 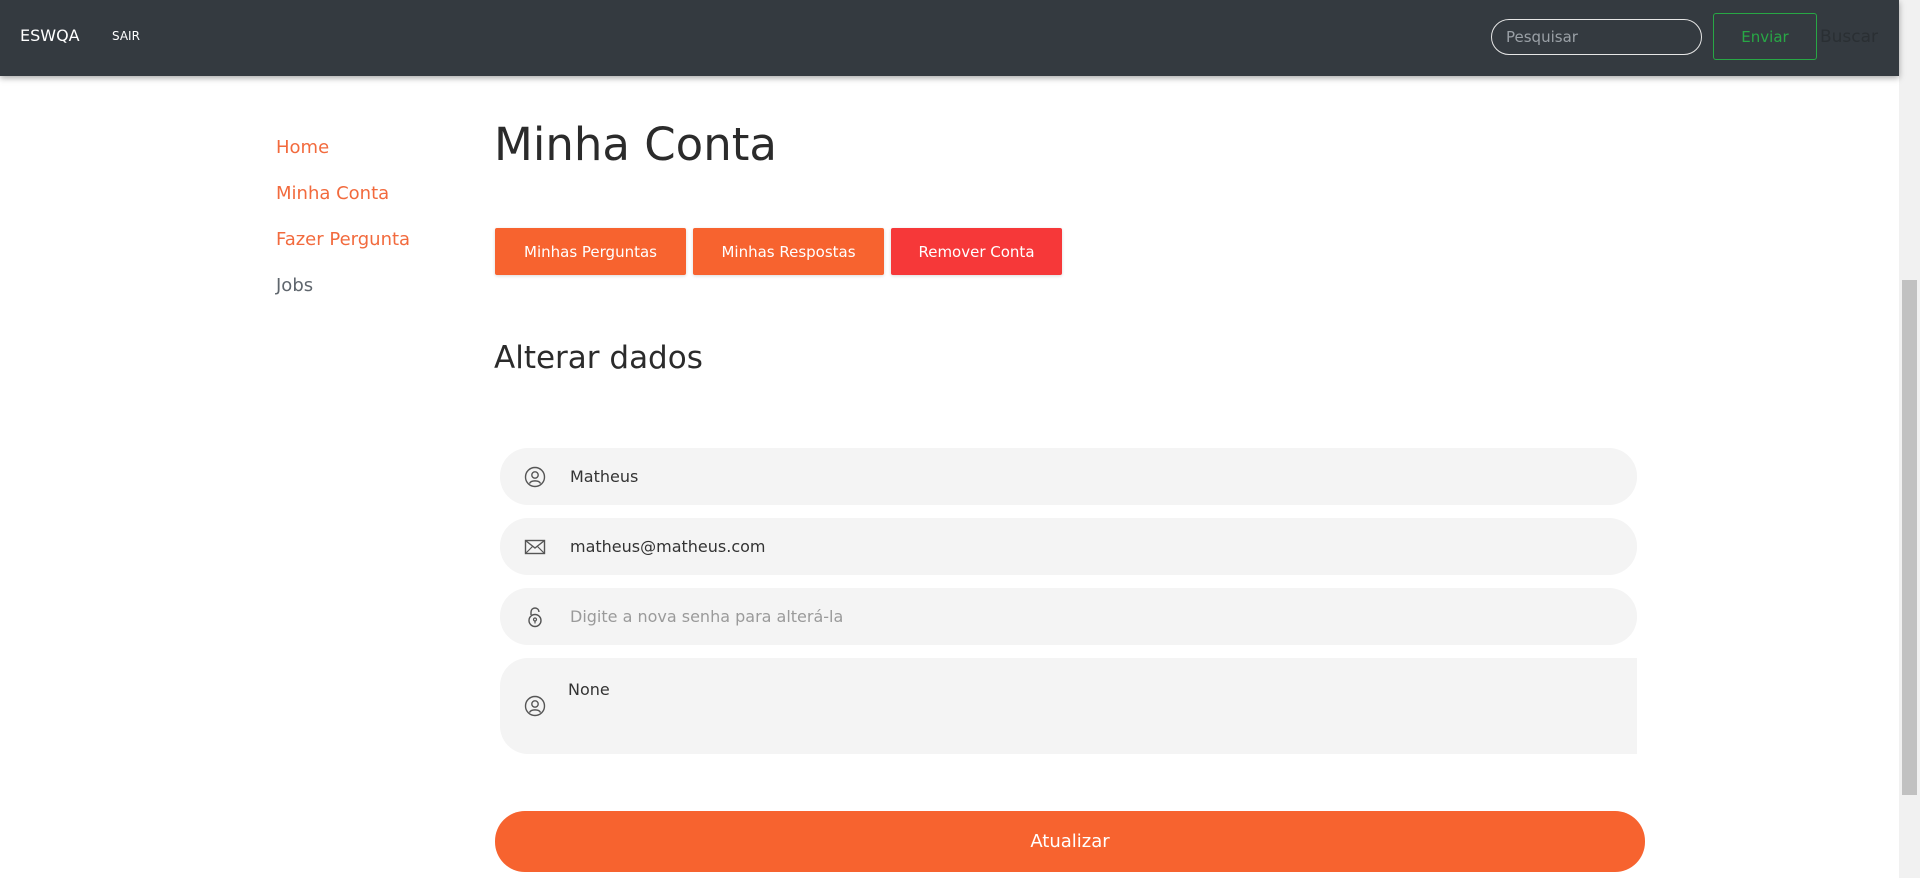 I want to click on bio-field-wrapper: None, so click(x=1068, y=709).